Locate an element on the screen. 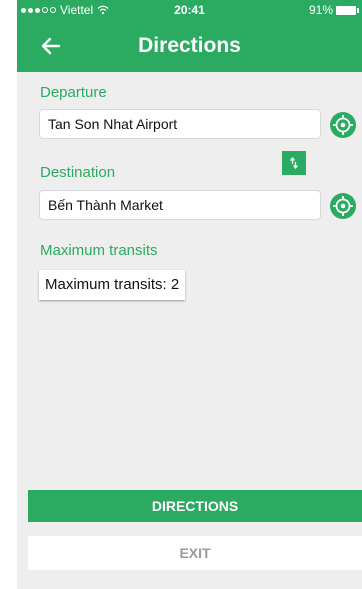 This screenshot has height=589, width=362. status-right: 91% is located at coordinates (333, 10).